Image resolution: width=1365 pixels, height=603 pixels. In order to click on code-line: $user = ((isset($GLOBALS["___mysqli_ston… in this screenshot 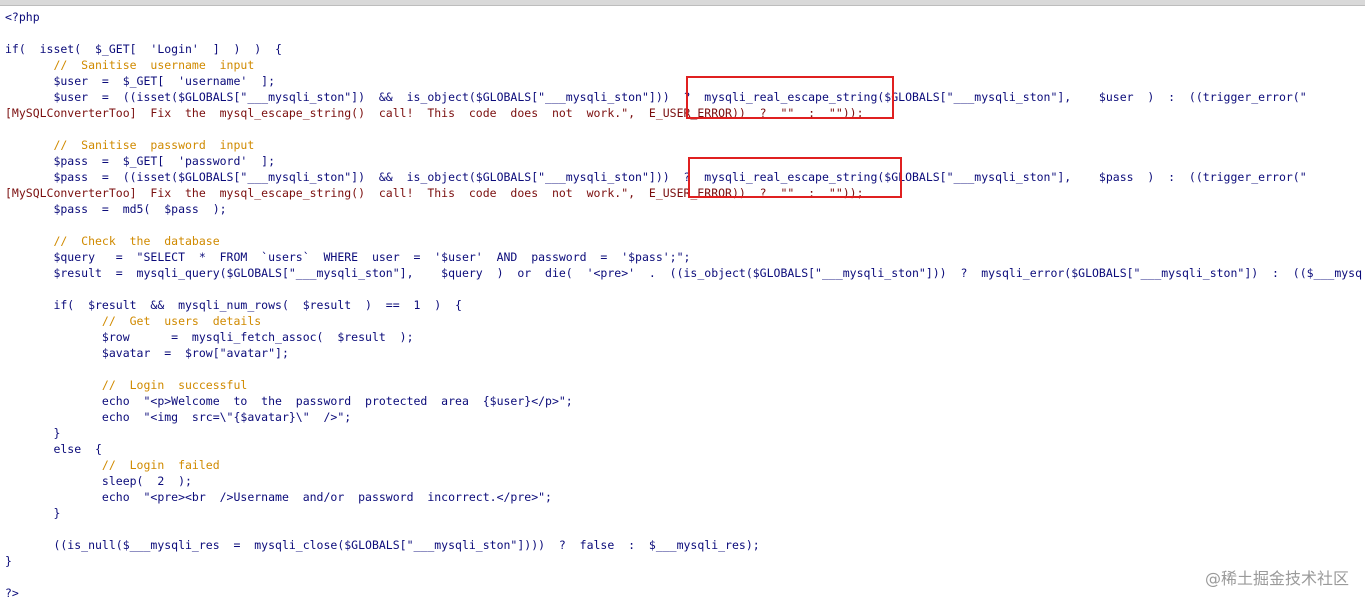, I will do `click(656, 97)`.